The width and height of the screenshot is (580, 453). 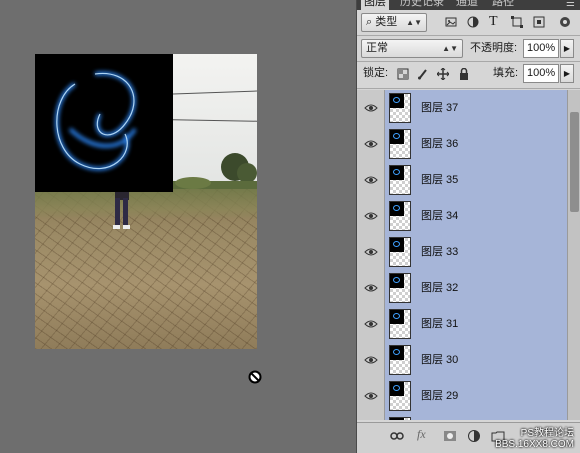 I want to click on person-legs, so click(x=121, y=210).